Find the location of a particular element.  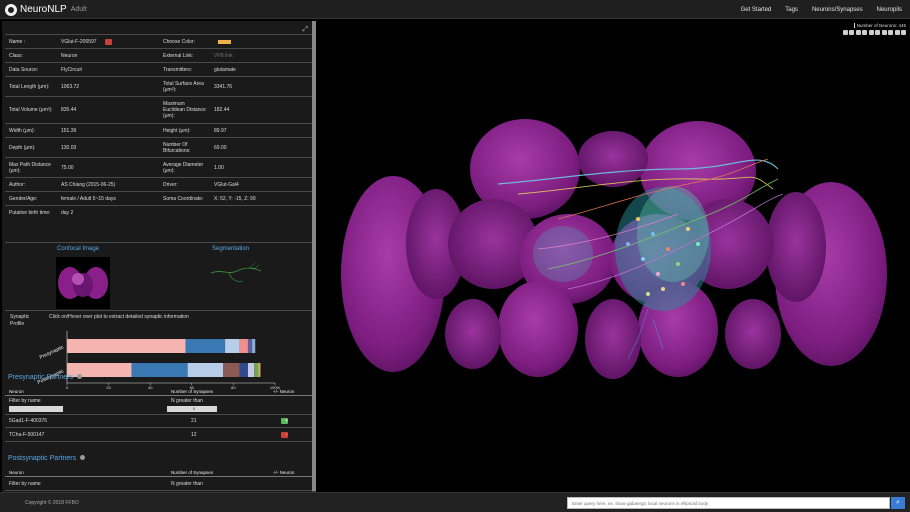

info-key: Number Of Bifurcations: is located at coordinates (177, 147).